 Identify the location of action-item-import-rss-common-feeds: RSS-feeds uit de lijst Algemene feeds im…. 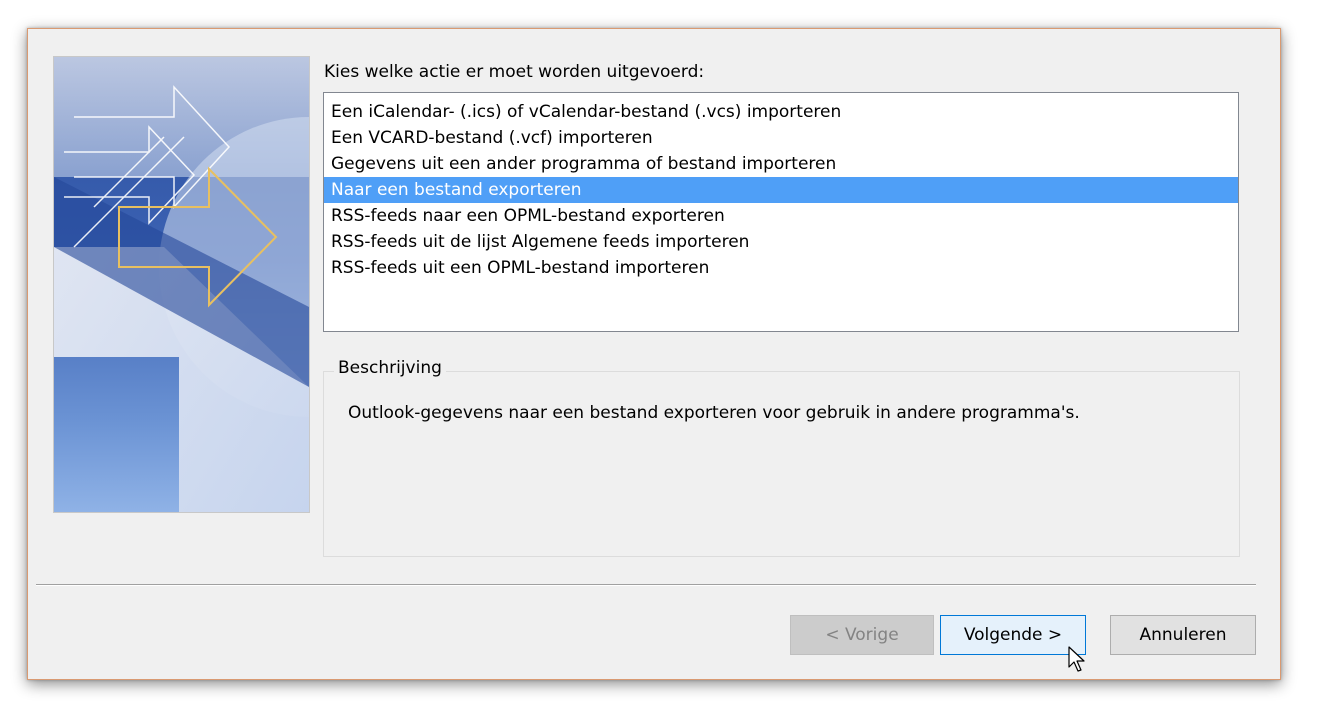
(781, 242).